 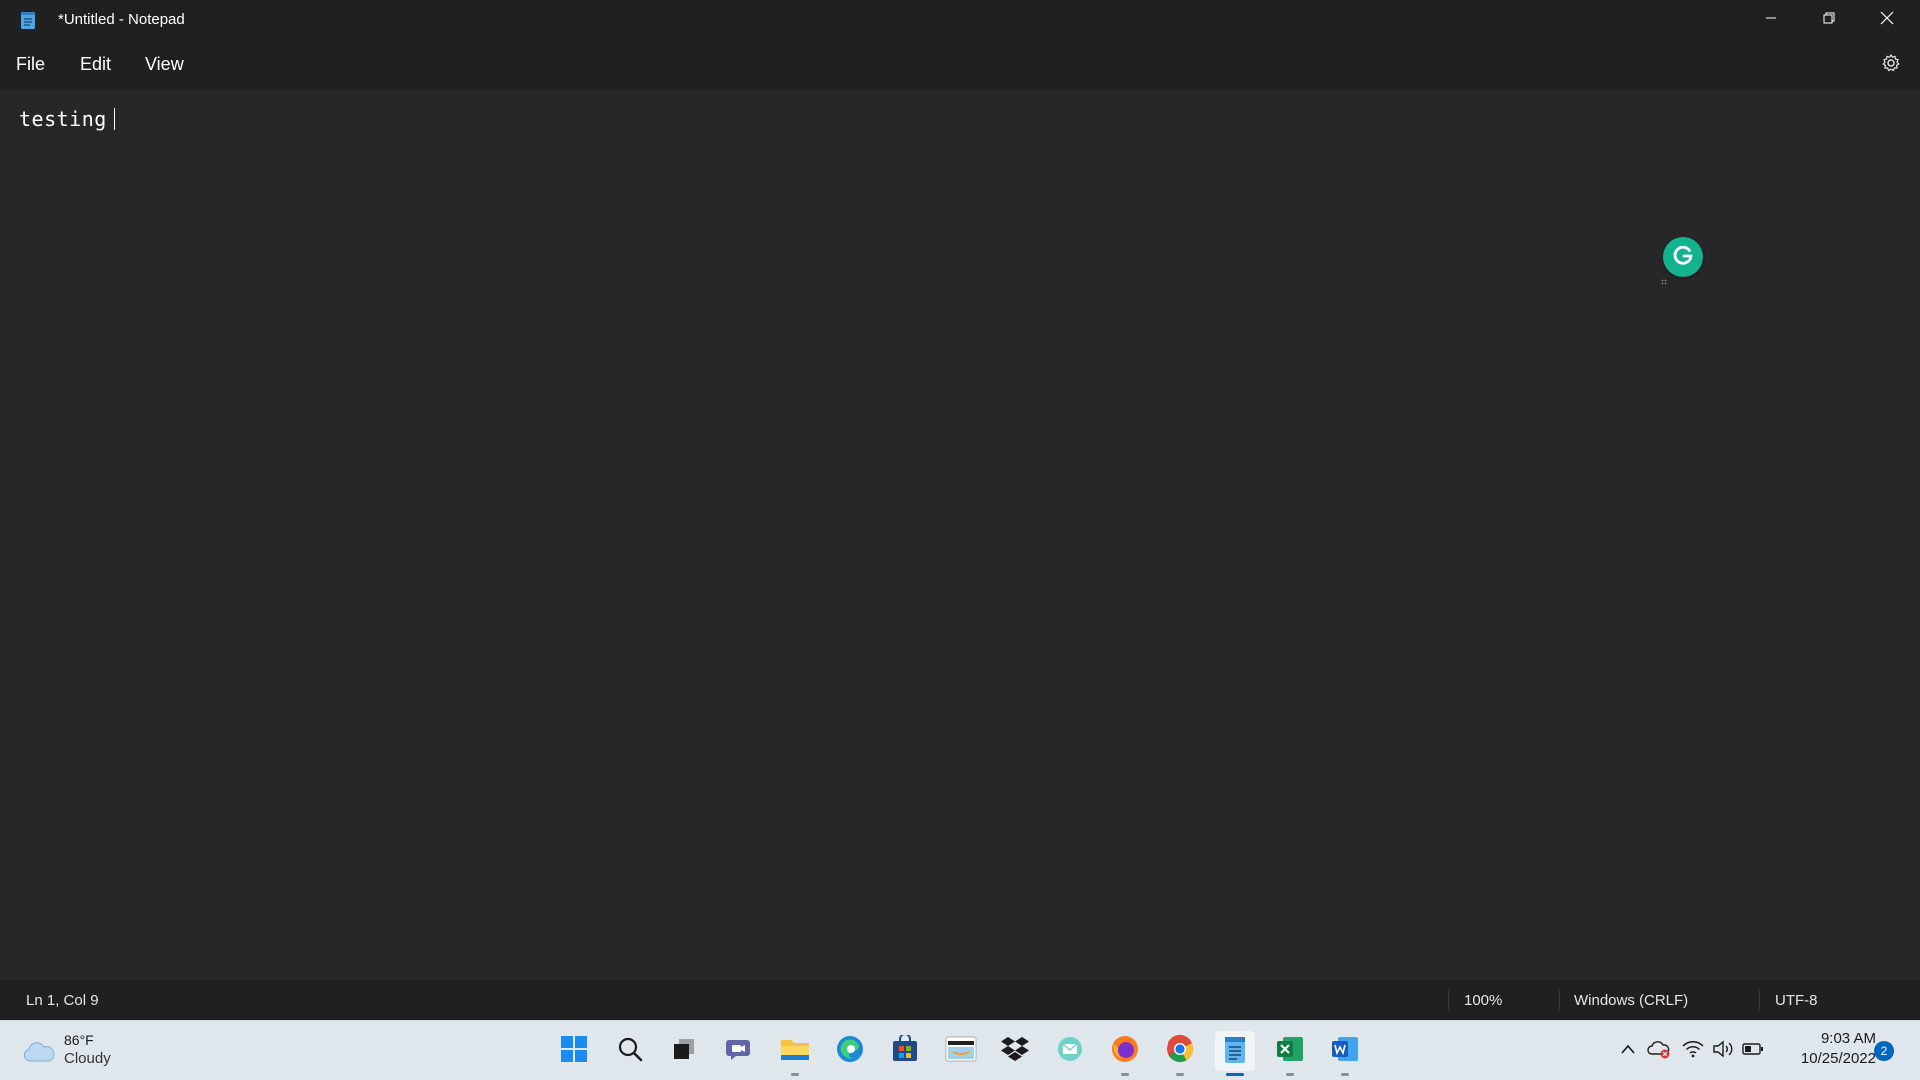 What do you see at coordinates (79, 1040) in the screenshot?
I see `weather-temperature: 86°F` at bounding box center [79, 1040].